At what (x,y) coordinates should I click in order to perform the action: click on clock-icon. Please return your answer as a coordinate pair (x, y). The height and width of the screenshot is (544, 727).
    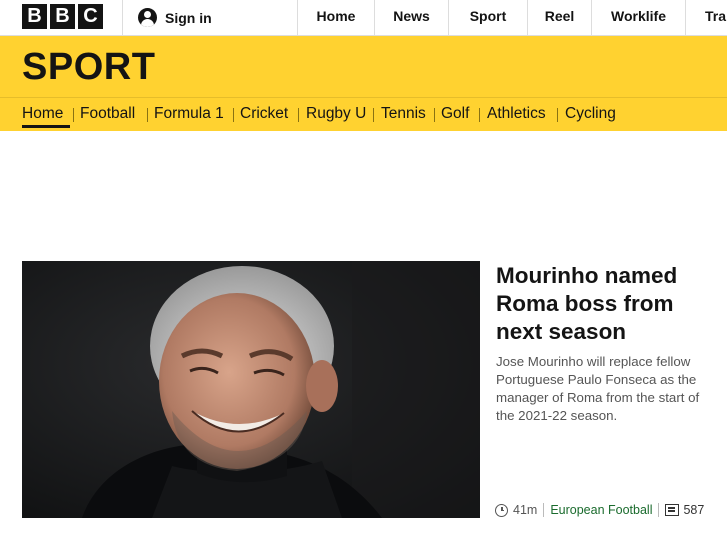
    Looking at the image, I should click on (501, 510).